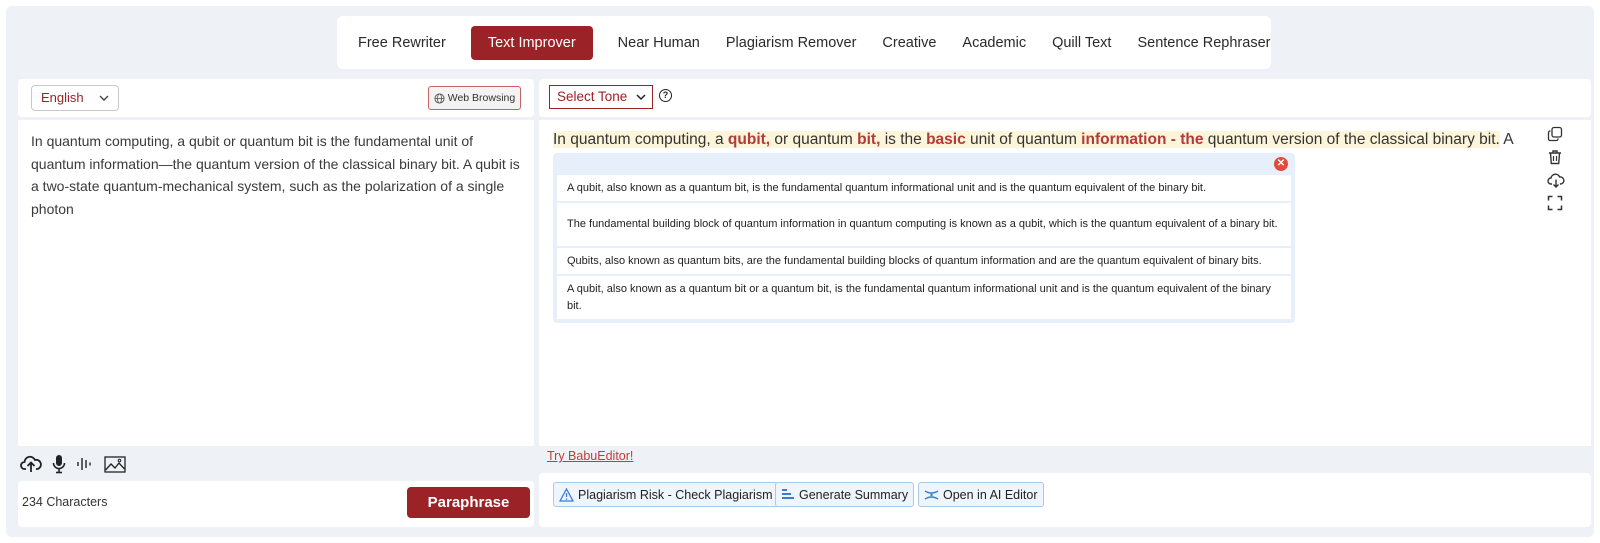 This screenshot has width=1600, height=543. I want to click on changed-word: qubit,, so click(749, 139).